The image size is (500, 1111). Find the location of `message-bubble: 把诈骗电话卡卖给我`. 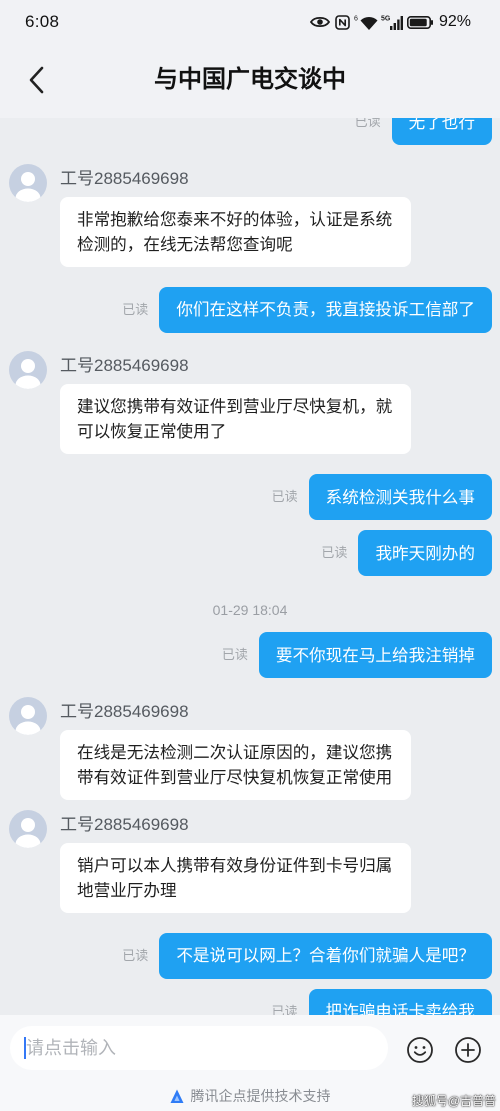

message-bubble: 把诈骗电话卡卖给我 is located at coordinates (400, 1001).